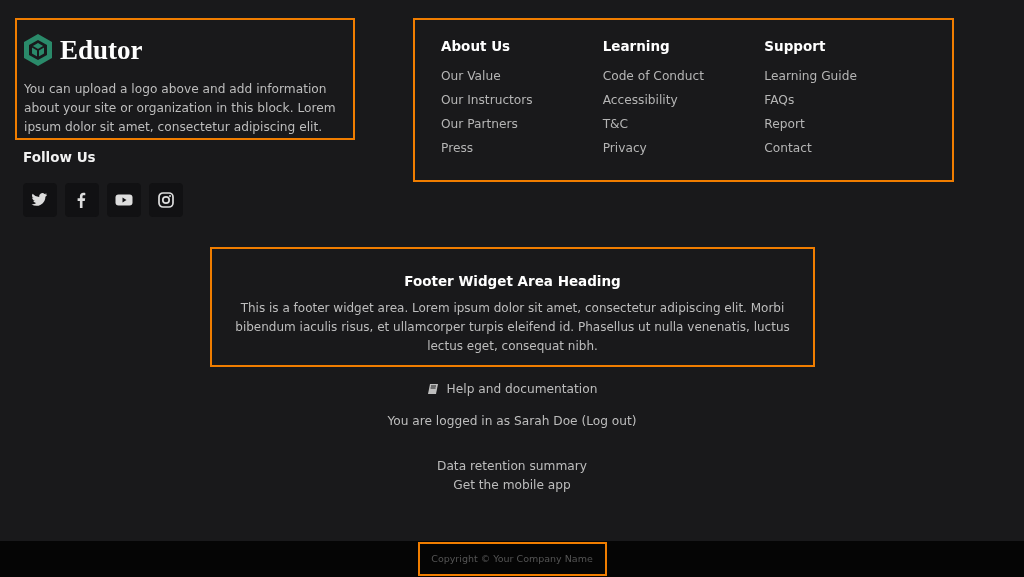  Describe the element at coordinates (636, 46) in the screenshot. I see `column-heading: Learning` at that location.